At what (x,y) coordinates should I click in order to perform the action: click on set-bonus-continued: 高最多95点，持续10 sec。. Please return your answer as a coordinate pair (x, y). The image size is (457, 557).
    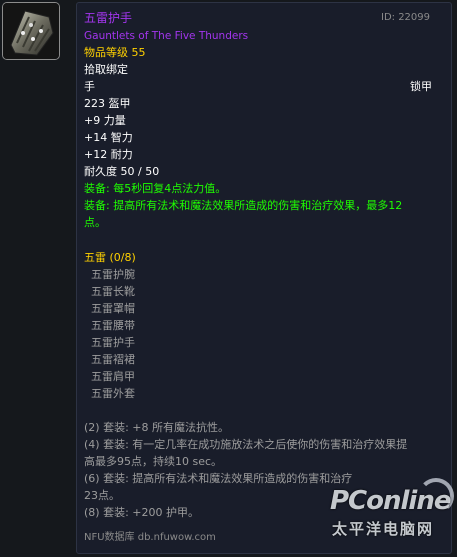
    Looking at the image, I should click on (153, 461).